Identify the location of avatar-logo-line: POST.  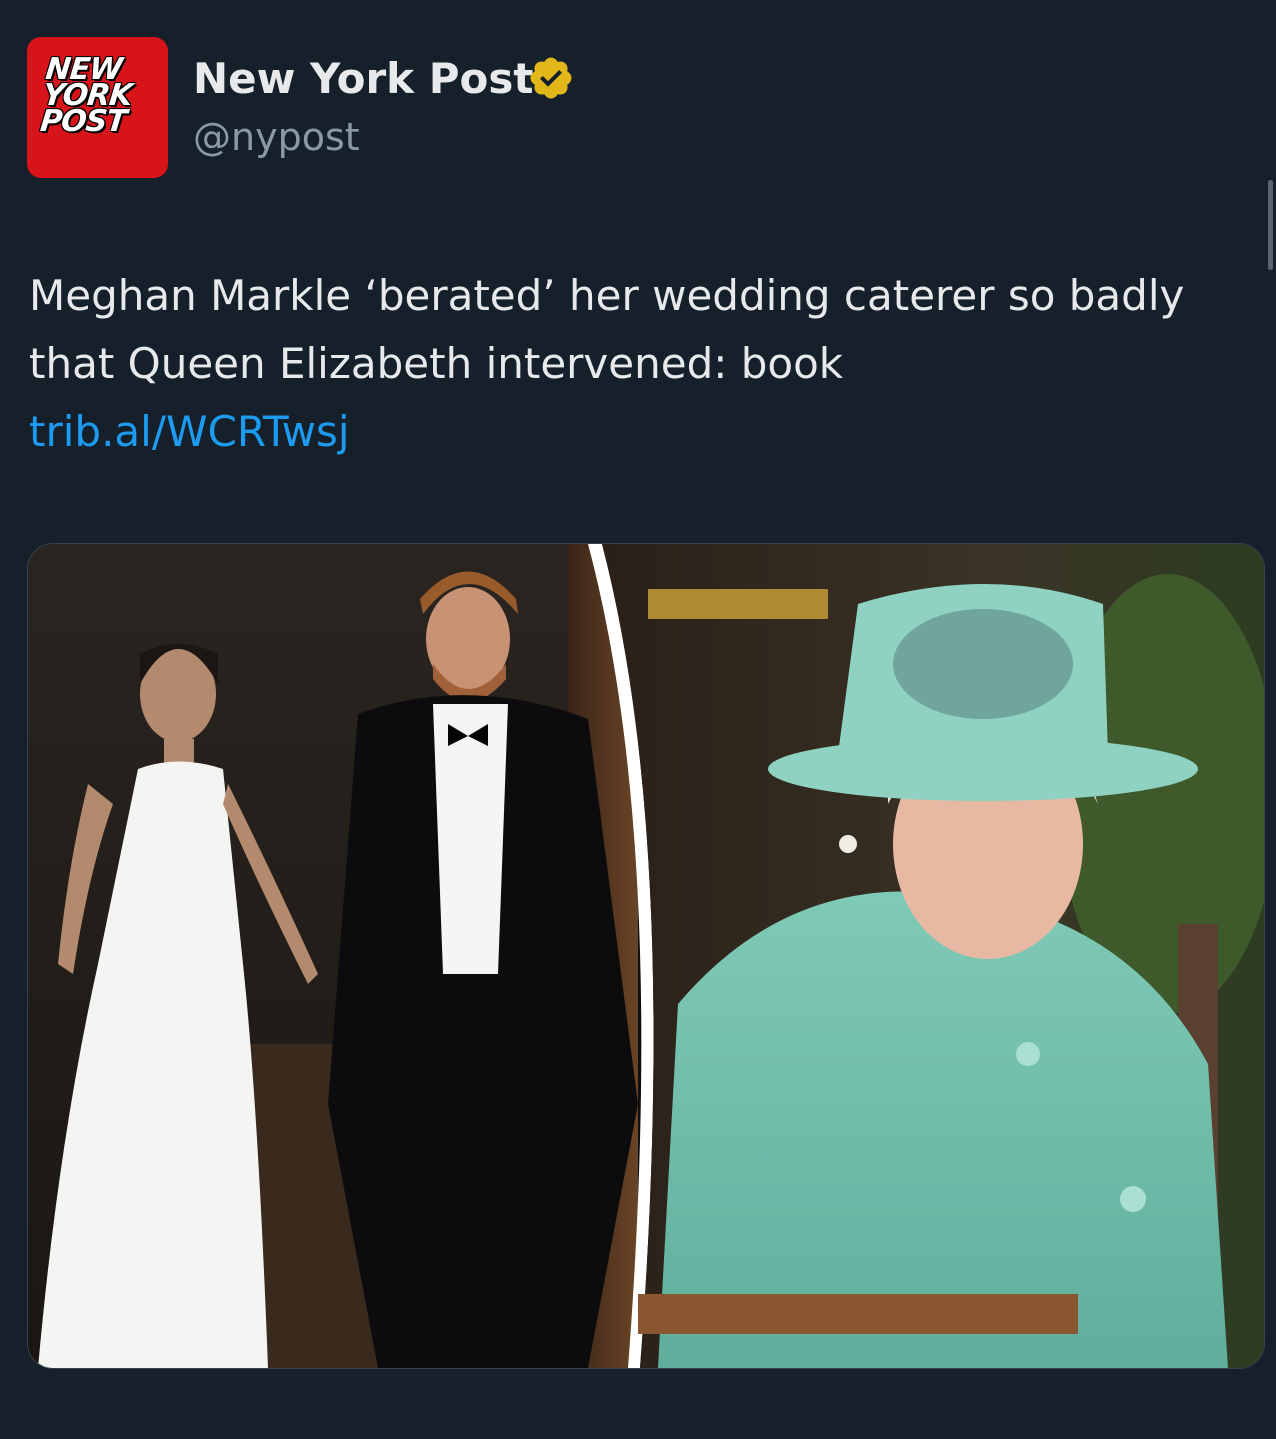
(83, 121).